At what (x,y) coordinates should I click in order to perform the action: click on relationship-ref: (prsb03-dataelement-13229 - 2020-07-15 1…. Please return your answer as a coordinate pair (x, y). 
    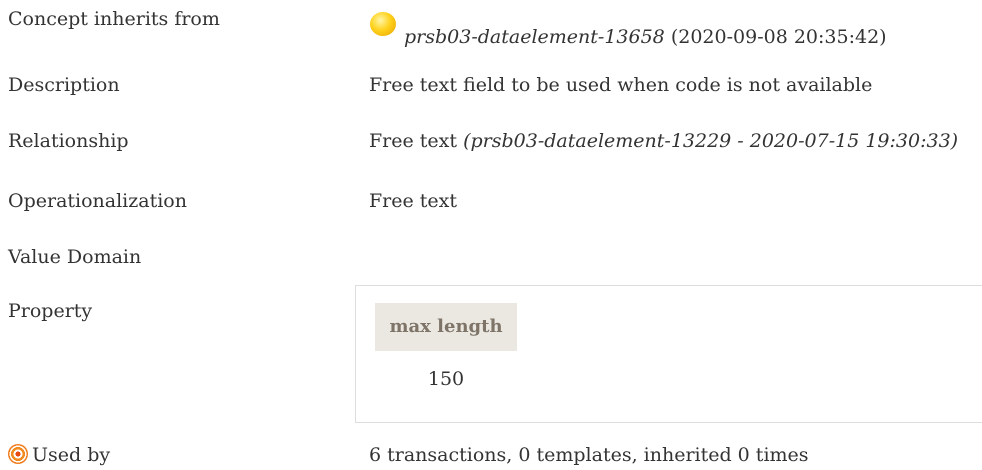
    Looking at the image, I should click on (711, 141).